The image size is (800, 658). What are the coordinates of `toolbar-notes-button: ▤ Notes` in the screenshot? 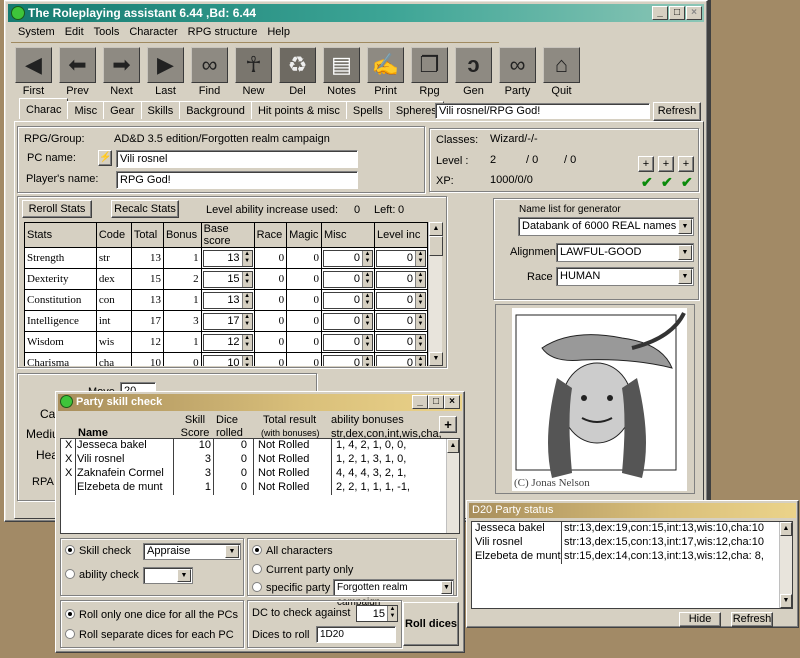 It's located at (341, 72).